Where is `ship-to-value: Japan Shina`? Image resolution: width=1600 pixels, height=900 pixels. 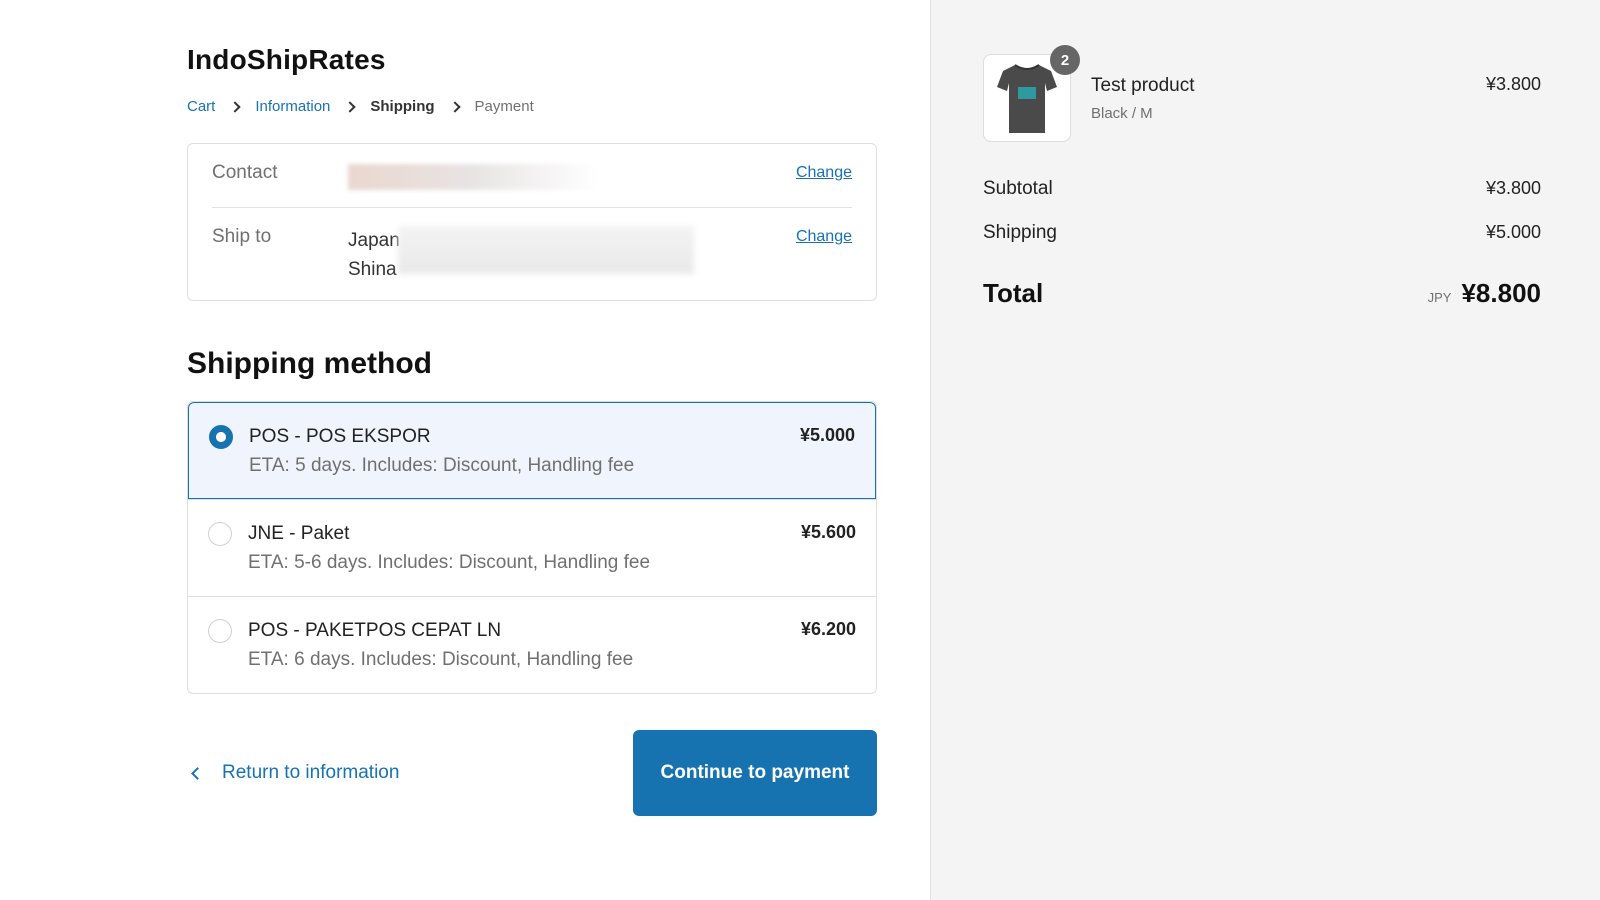 ship-to-value: Japan Shina is located at coordinates (572, 255).